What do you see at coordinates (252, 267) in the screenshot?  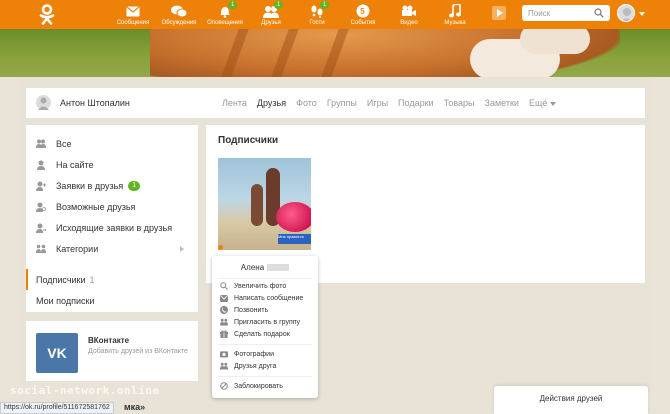 I see `popup-name-text: Алена` at bounding box center [252, 267].